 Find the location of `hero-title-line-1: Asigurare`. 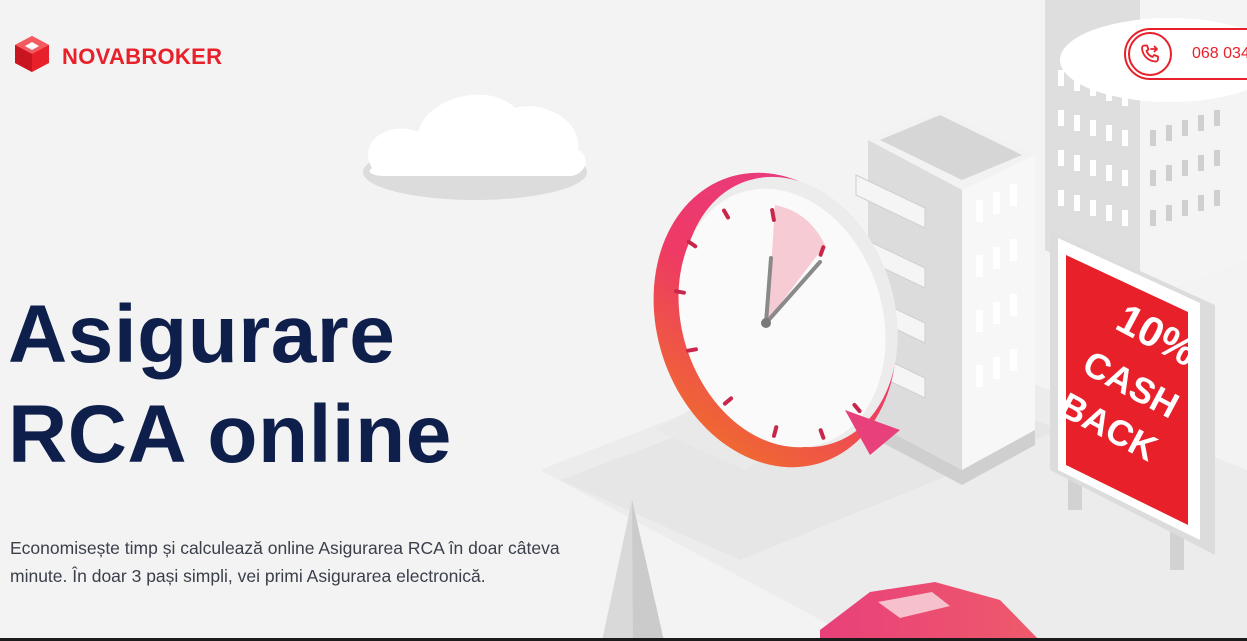

hero-title-line-1: Asigurare is located at coordinates (202, 334).